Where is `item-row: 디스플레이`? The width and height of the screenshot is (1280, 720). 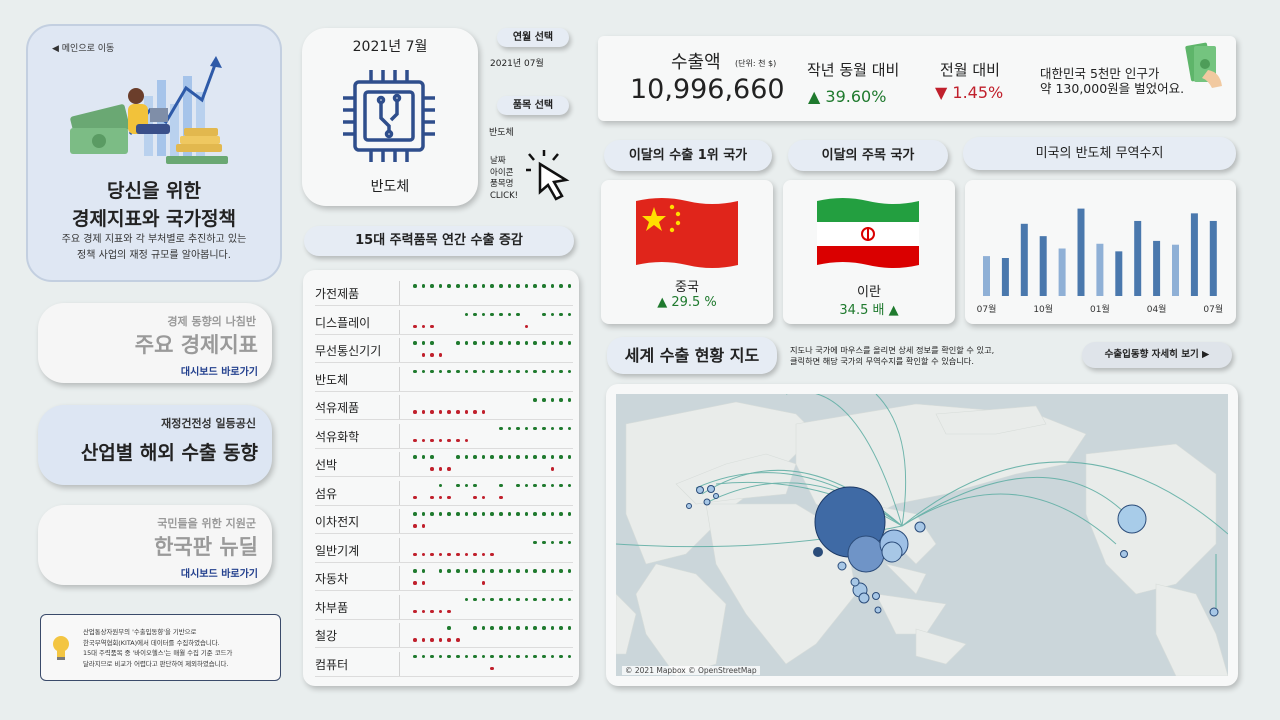 item-row: 디스플레이 is located at coordinates (444, 321).